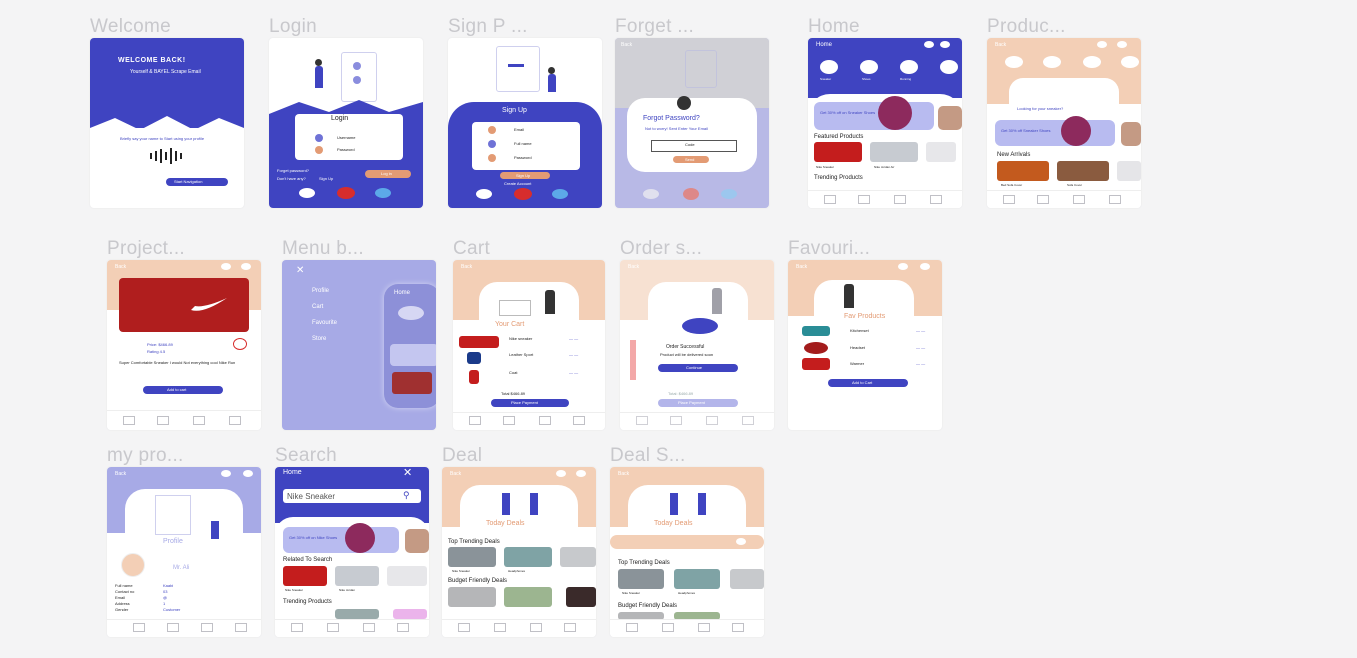 This screenshot has width=1357, height=658. Describe the element at coordinates (183, 390) in the screenshot. I see `add-to-cart-button: Add to cart` at that location.